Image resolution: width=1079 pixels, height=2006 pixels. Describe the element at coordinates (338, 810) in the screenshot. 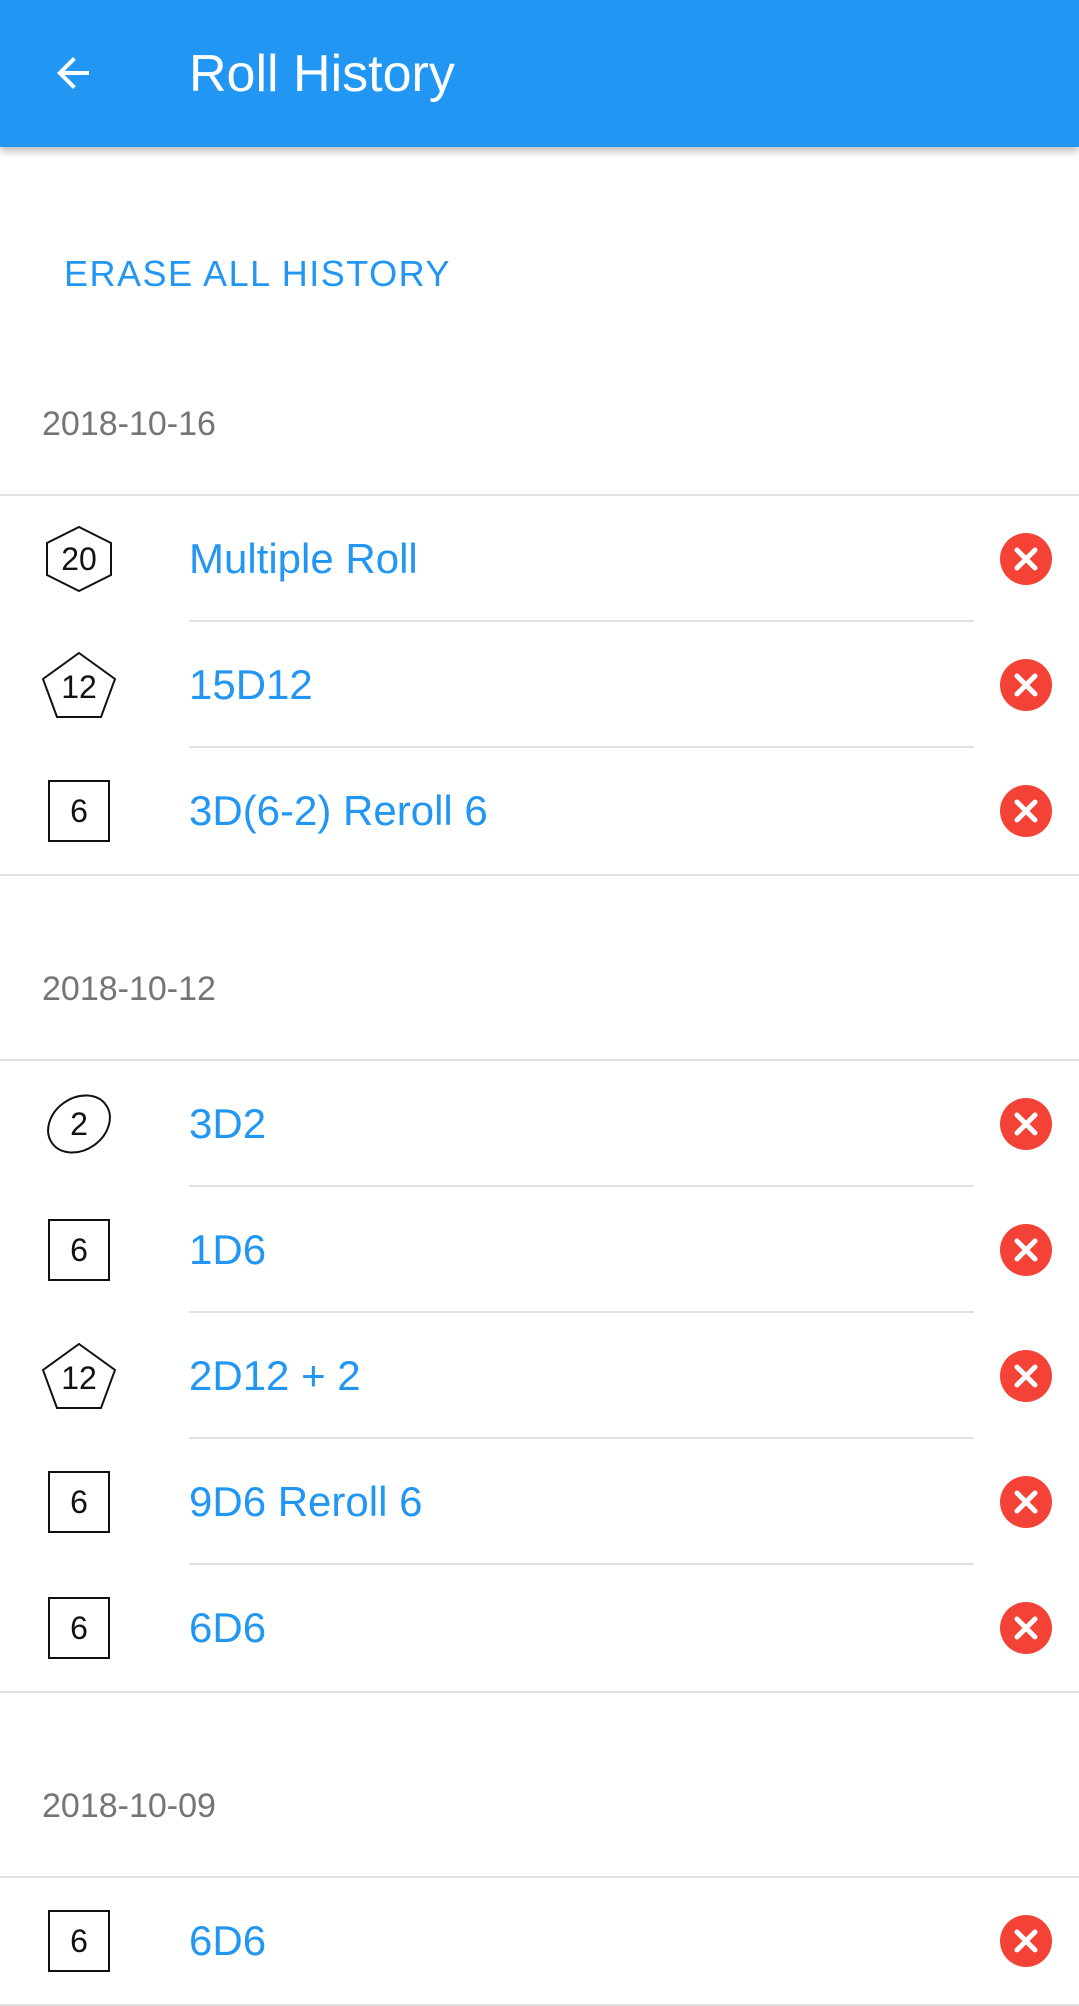

I see `roll-label: 3D(6-2) Reroll 6` at that location.